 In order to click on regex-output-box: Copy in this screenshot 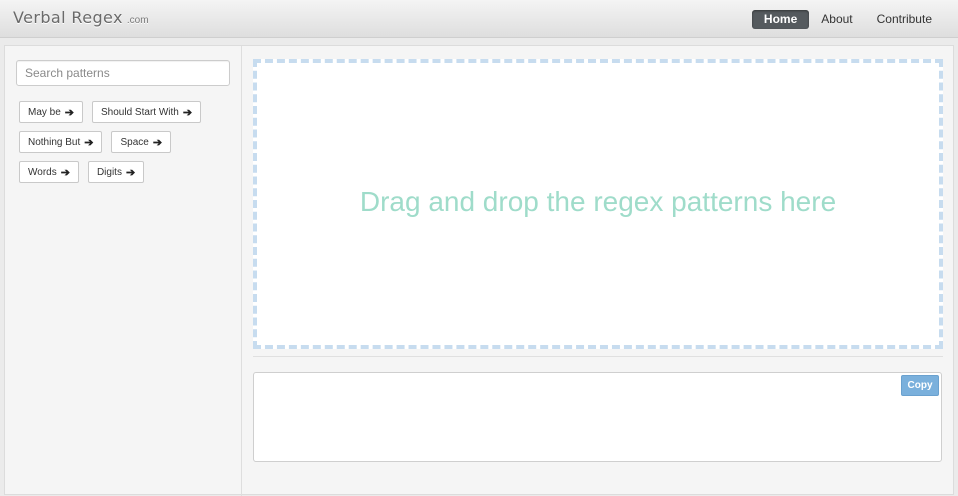, I will do `click(597, 417)`.